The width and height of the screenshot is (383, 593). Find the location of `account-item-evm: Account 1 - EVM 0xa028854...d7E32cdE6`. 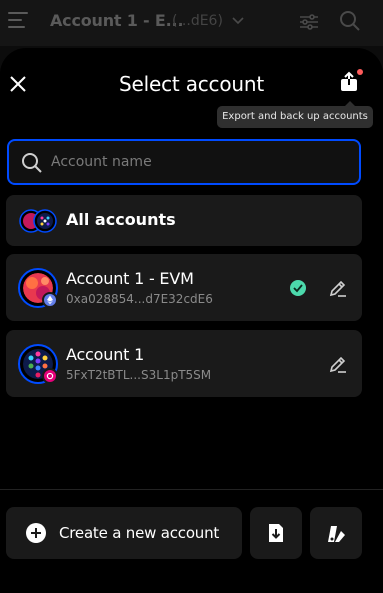

account-item-evm: Account 1 - EVM 0xa028854...d7E32cdE6 is located at coordinates (184, 287).